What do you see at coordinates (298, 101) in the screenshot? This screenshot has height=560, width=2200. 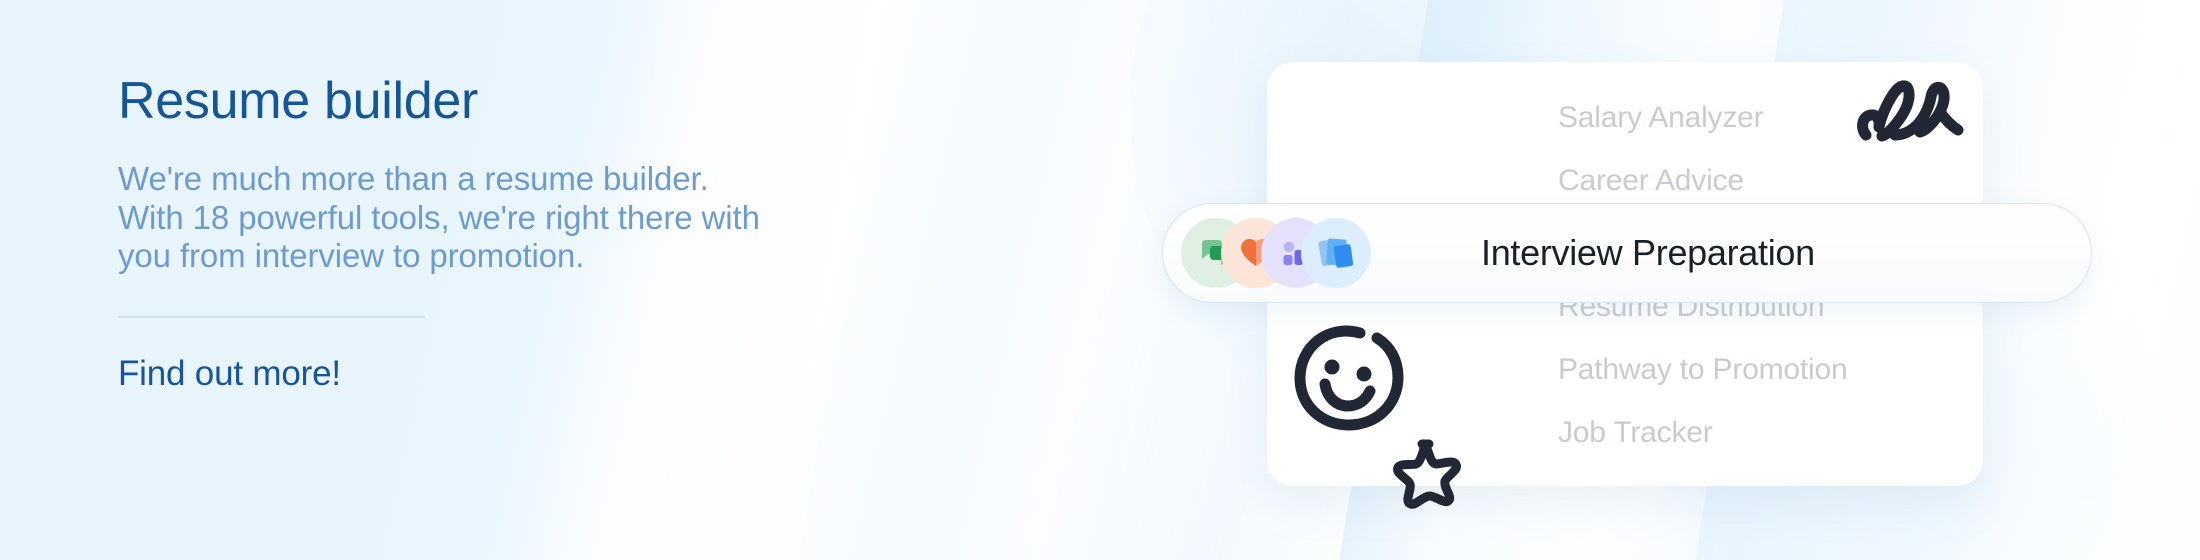 I see `page-title: Resume builder` at bounding box center [298, 101].